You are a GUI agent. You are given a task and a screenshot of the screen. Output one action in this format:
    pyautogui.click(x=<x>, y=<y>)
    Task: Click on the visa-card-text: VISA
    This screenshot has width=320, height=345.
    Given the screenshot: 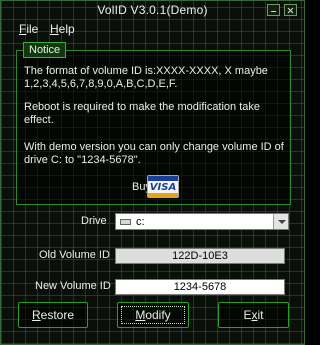 What is the action you would take?
    pyautogui.click(x=163, y=187)
    